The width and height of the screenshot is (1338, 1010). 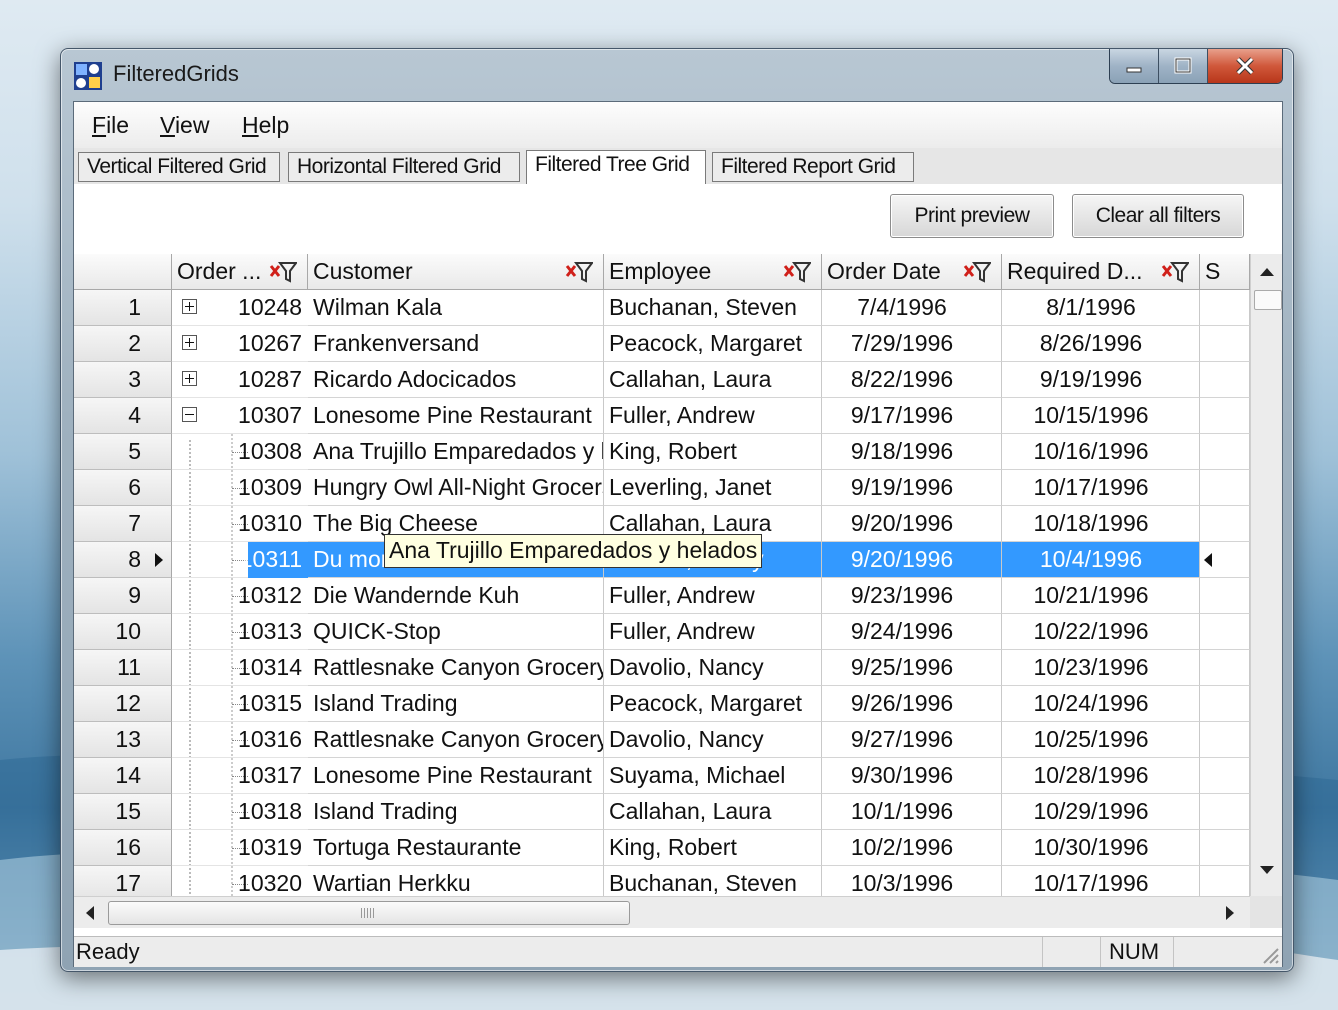 What do you see at coordinates (912, 488) in the screenshot?
I see `cell-order-date: 9/19/1996` at bounding box center [912, 488].